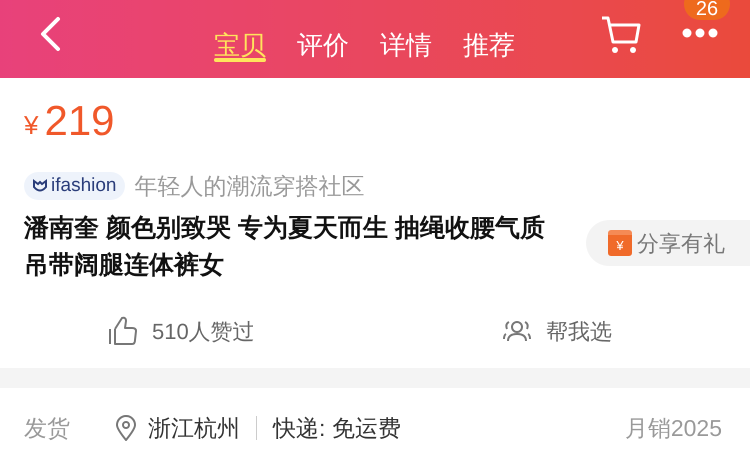  I want to click on more-icon, so click(700, 33).